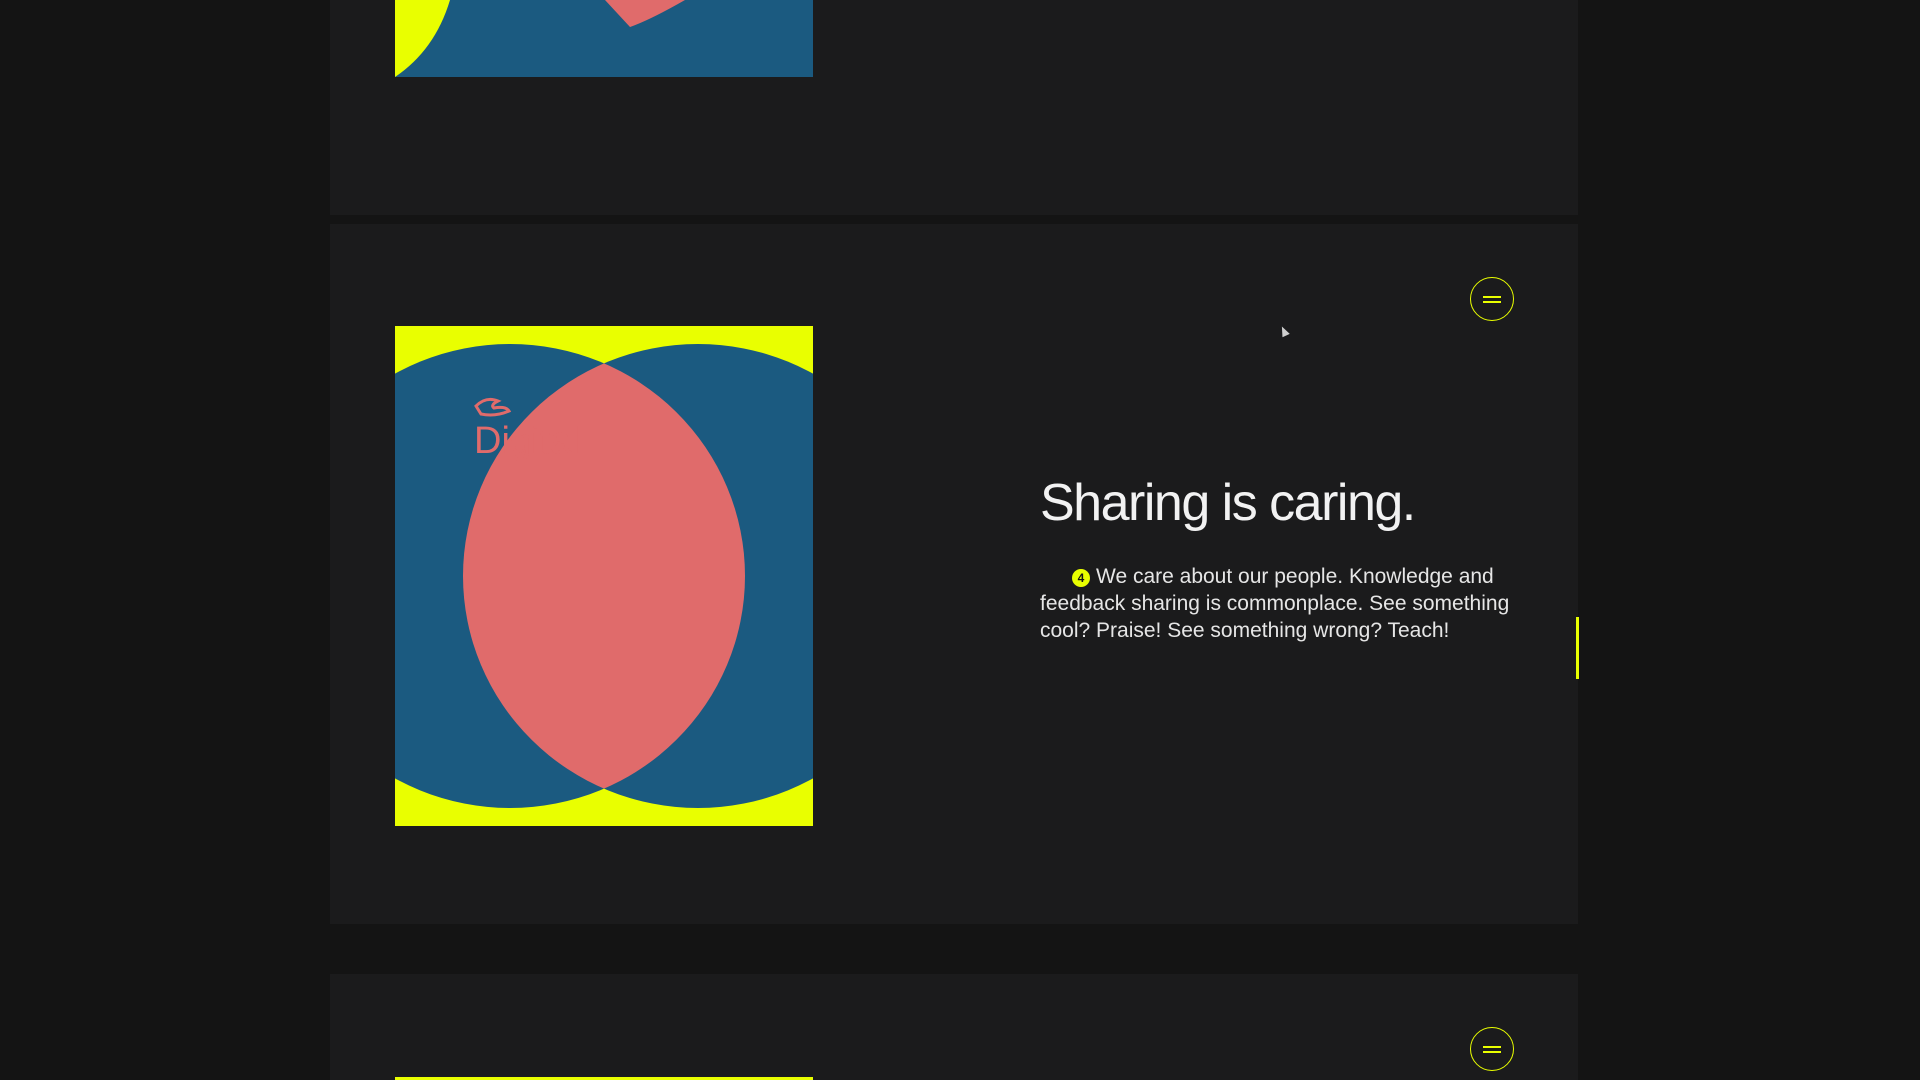  I want to click on menu-button-next, so click(1492, 1049).